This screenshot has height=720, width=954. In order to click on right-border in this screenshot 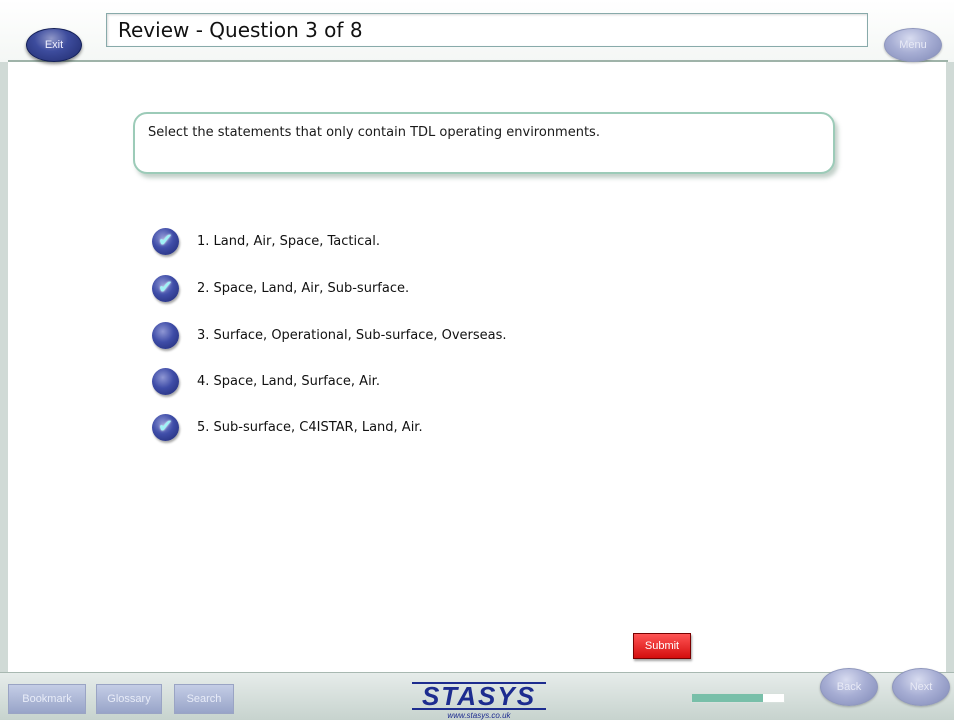, I will do `click(950, 360)`.